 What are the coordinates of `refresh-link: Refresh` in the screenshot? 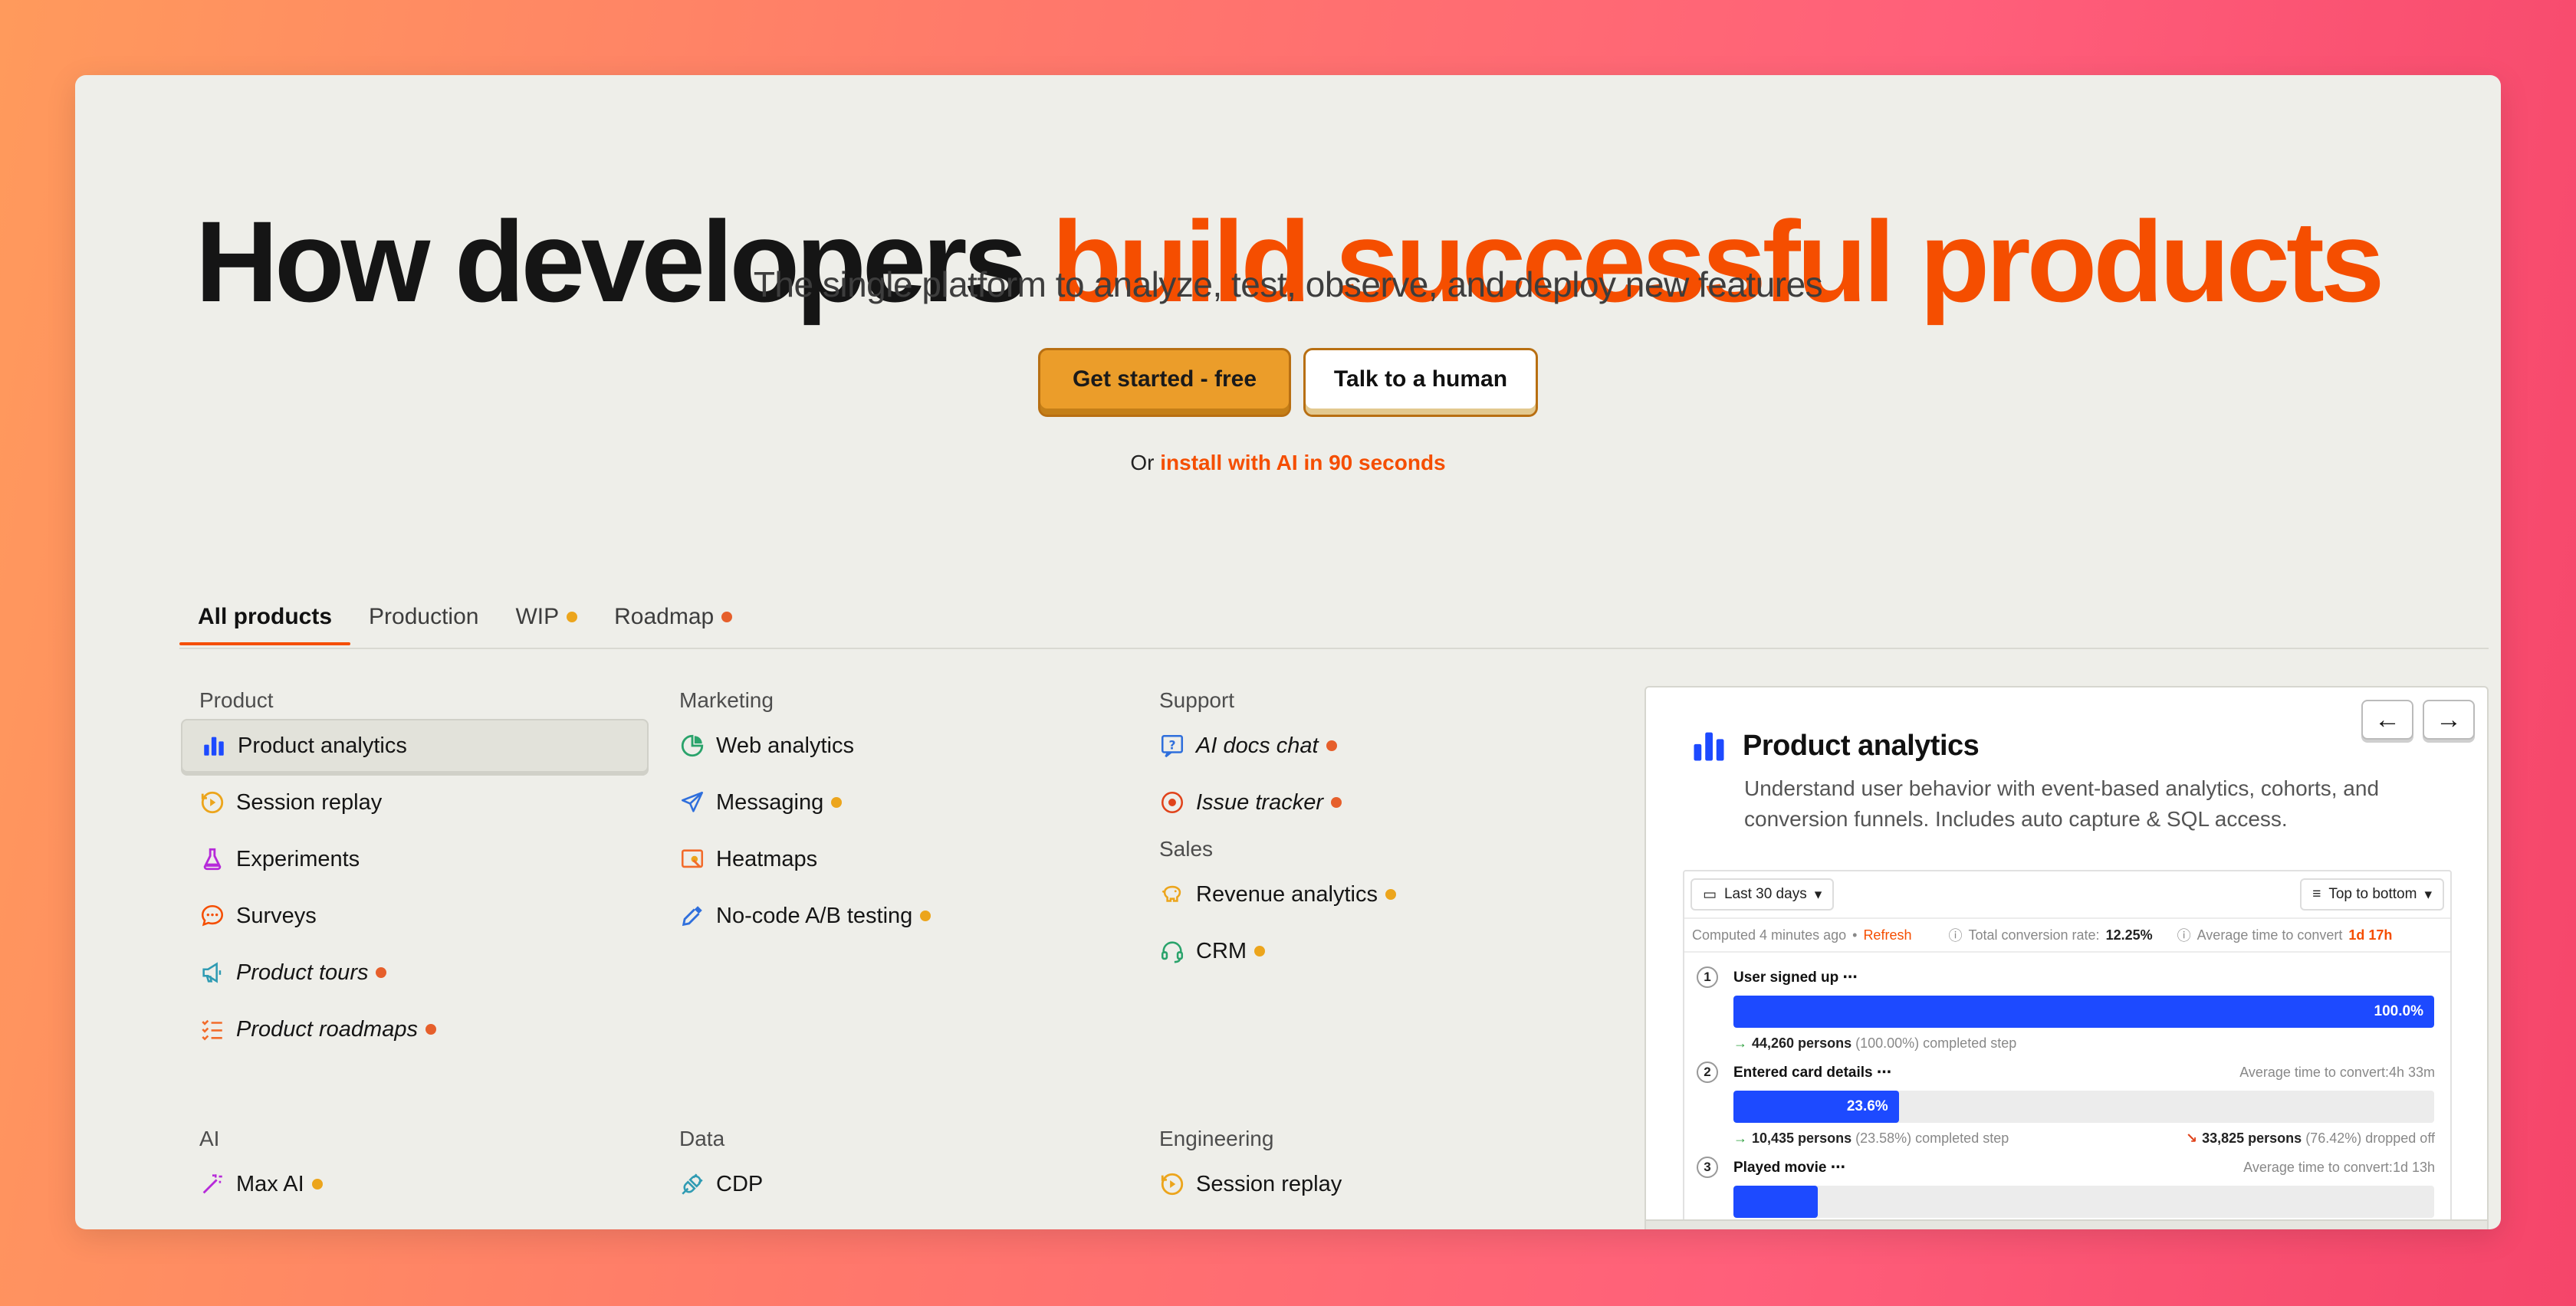 It's located at (1887, 935).